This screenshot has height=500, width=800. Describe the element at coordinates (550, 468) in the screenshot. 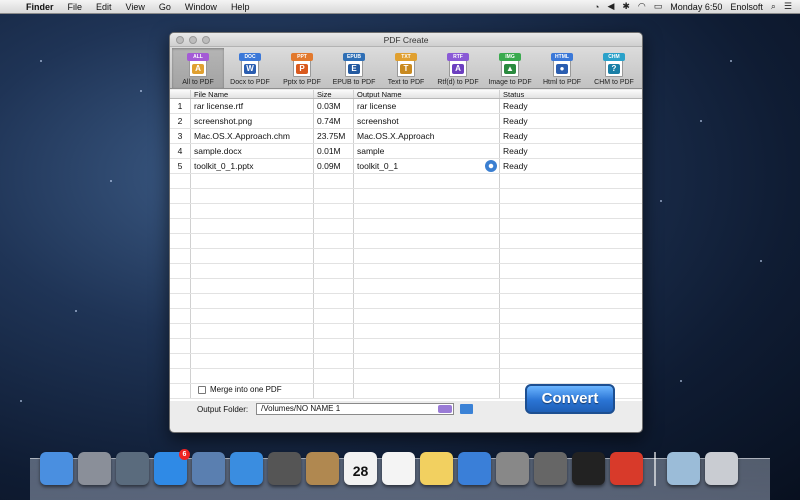

I see `automator-icon` at that location.